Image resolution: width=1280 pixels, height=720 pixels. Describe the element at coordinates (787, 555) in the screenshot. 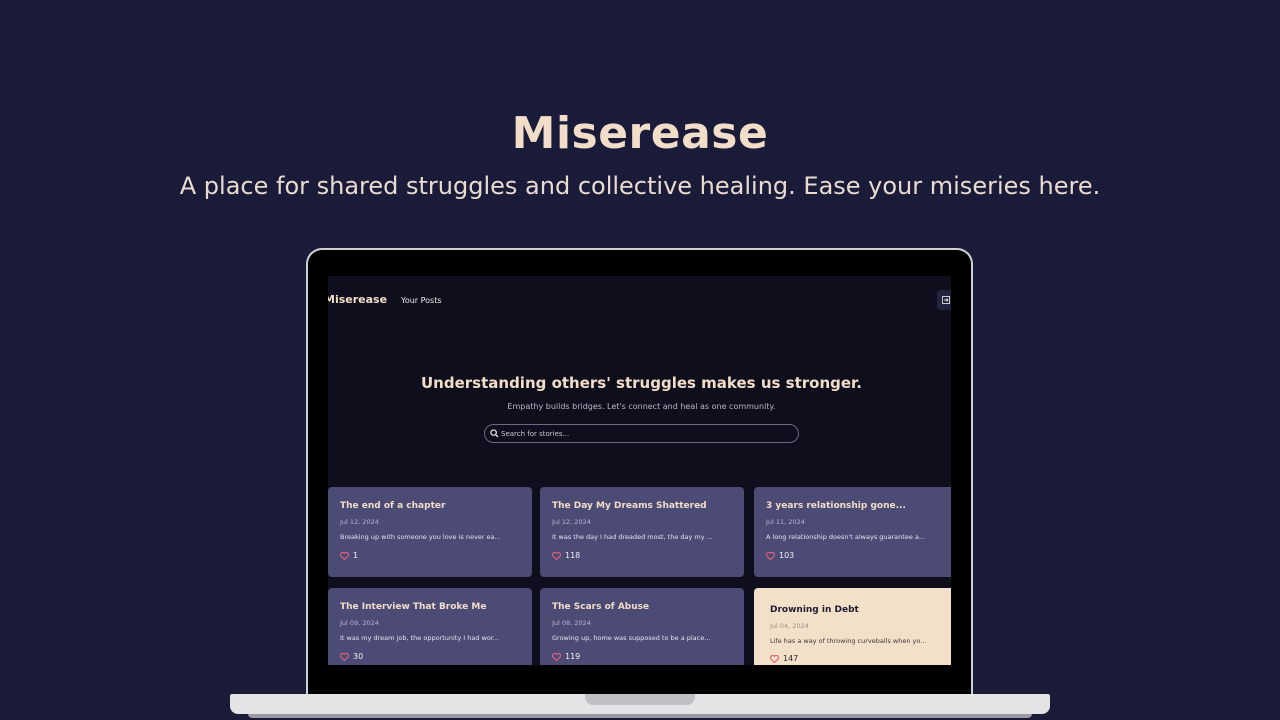

I see `like-count: 103` at that location.